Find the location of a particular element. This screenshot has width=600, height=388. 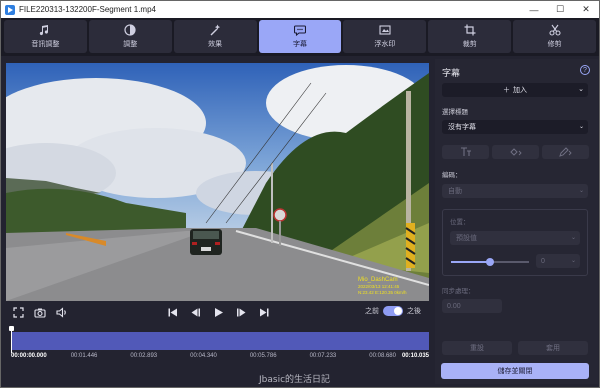

position-slider is located at coordinates (490, 262).